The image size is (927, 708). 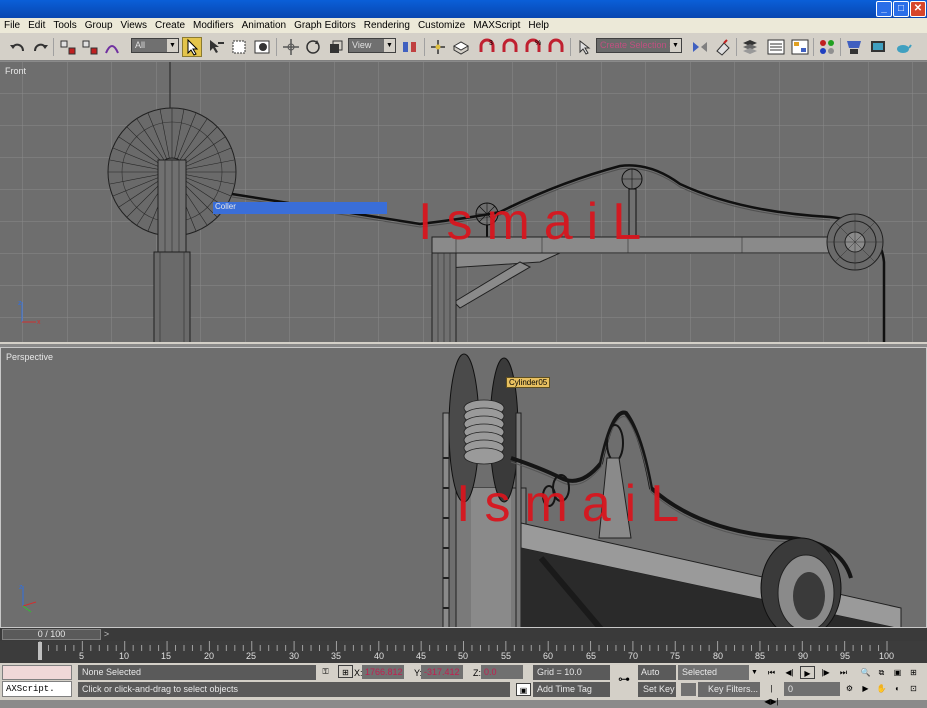 I want to click on reference-coordinate-dropdown: View ▼, so click(x=372, y=45).